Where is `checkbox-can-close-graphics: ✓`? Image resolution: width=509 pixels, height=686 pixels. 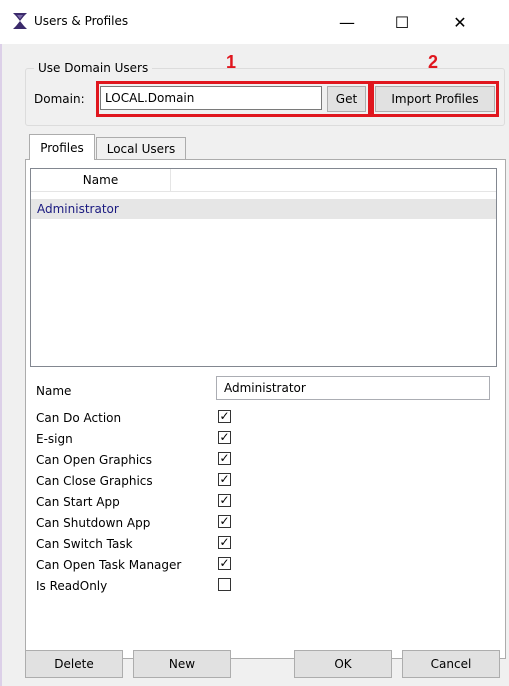 checkbox-can-close-graphics: ✓ is located at coordinates (224, 479).